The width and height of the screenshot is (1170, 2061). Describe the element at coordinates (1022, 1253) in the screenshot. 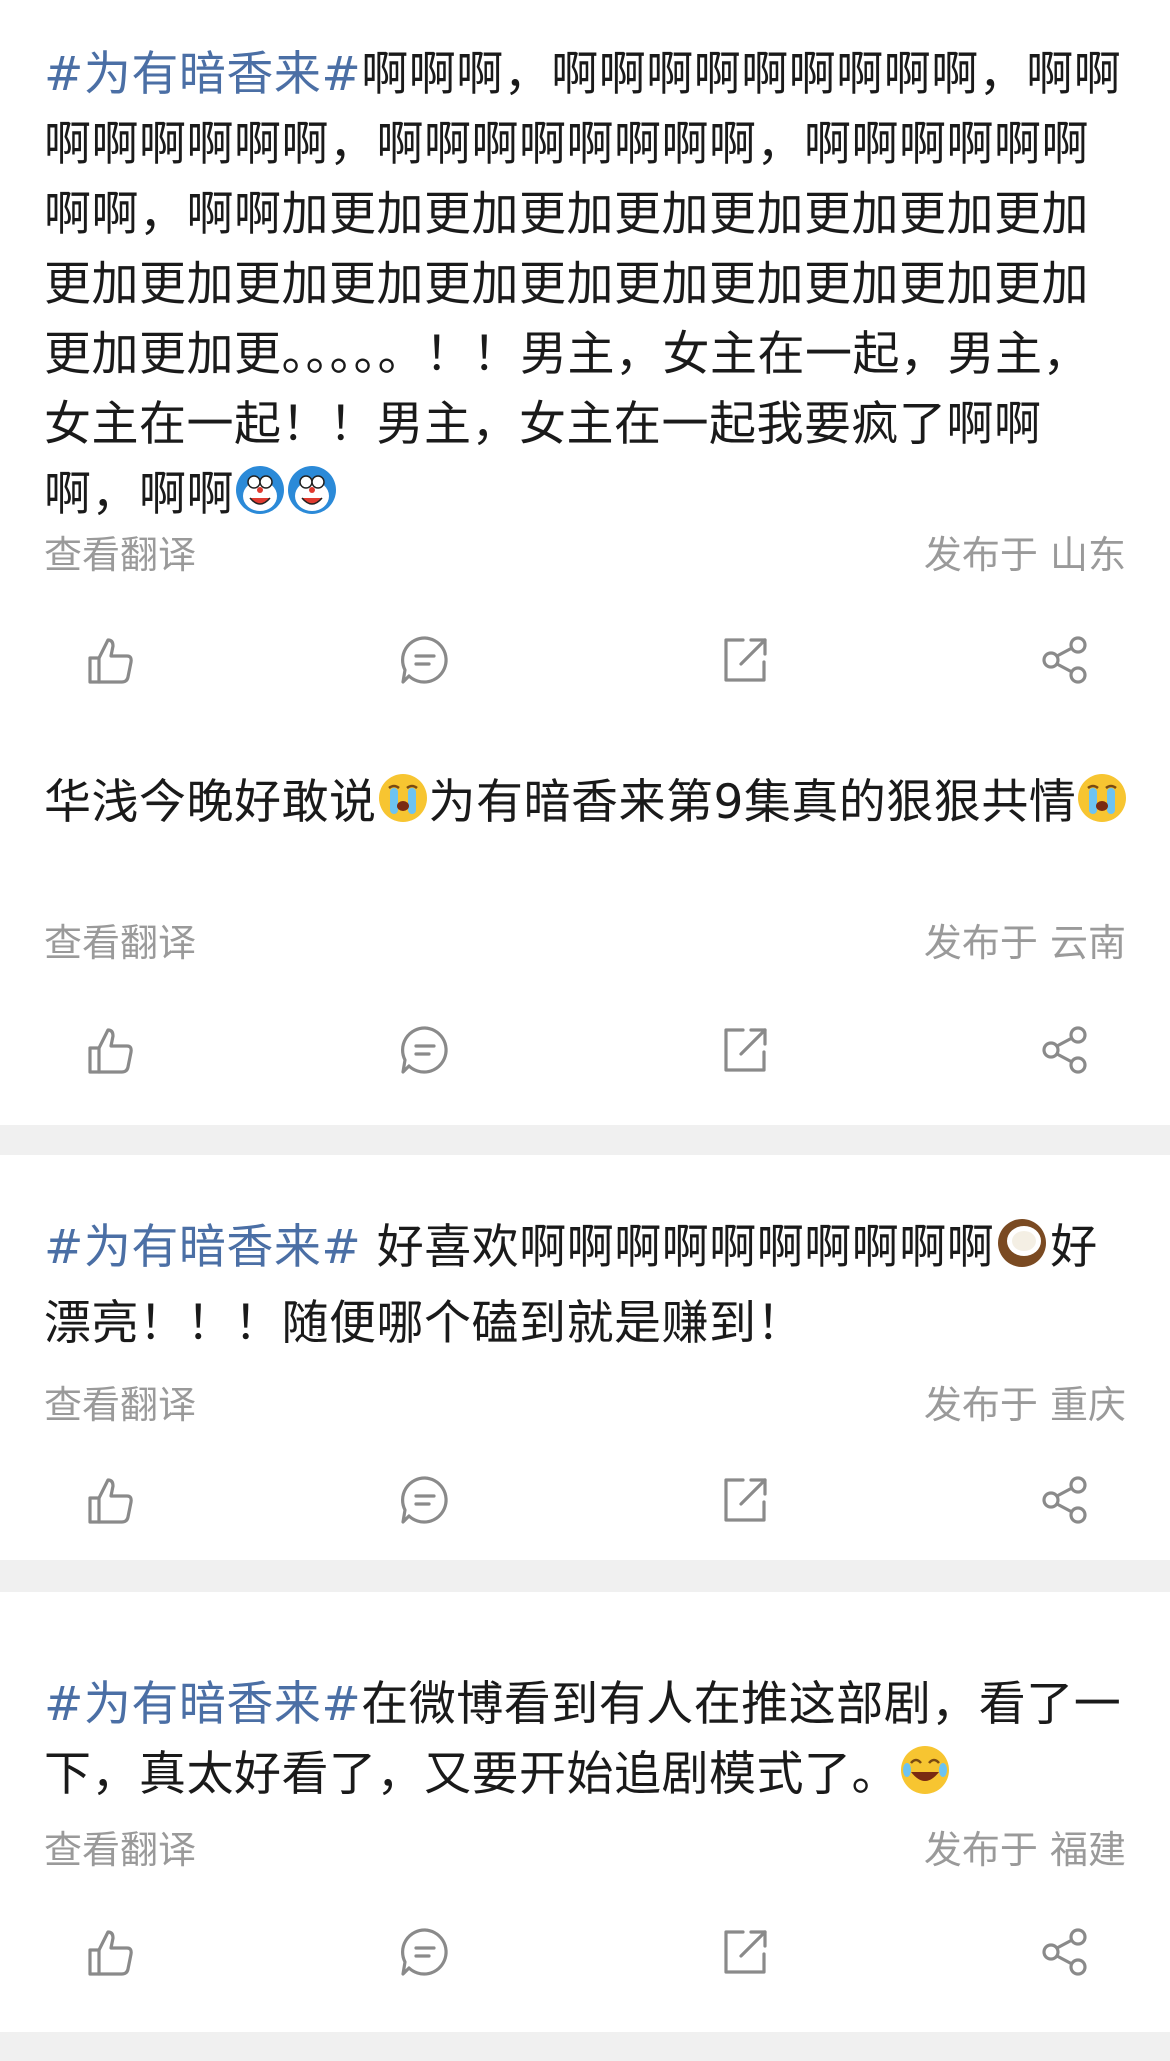

I see `coconut-emoji` at that location.